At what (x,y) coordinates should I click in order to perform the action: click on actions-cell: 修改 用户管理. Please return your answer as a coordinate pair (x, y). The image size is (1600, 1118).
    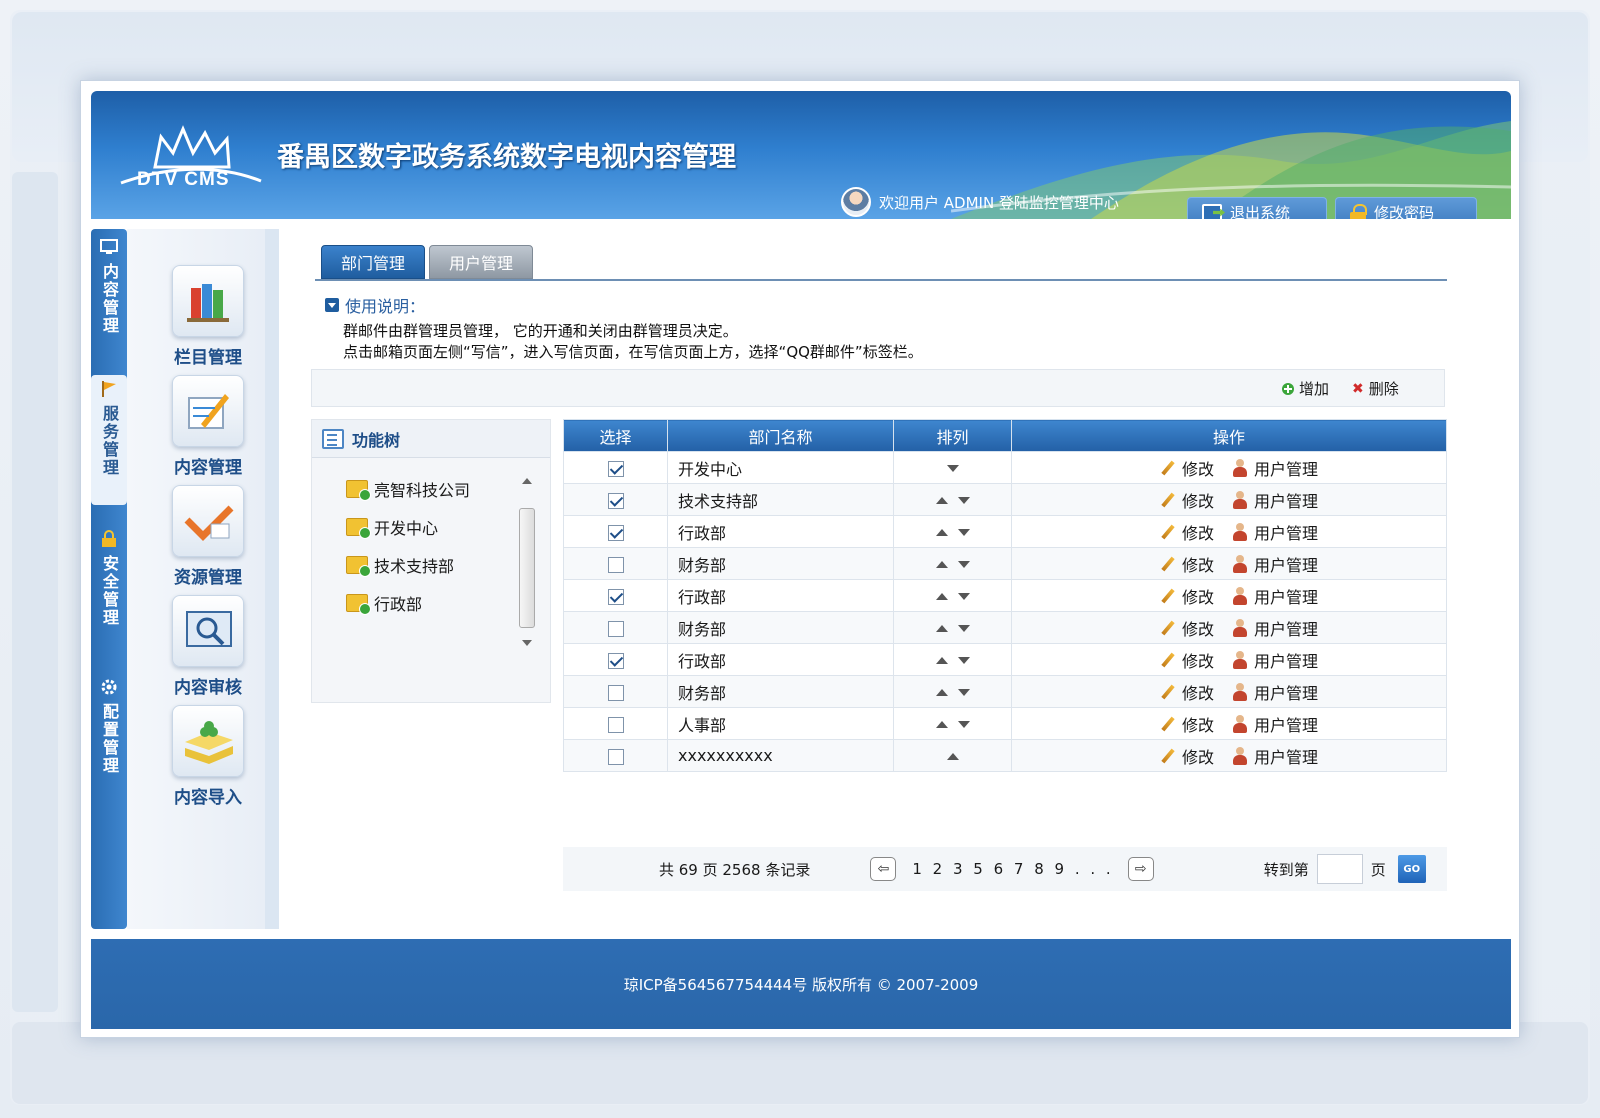
    Looking at the image, I should click on (1229, 531).